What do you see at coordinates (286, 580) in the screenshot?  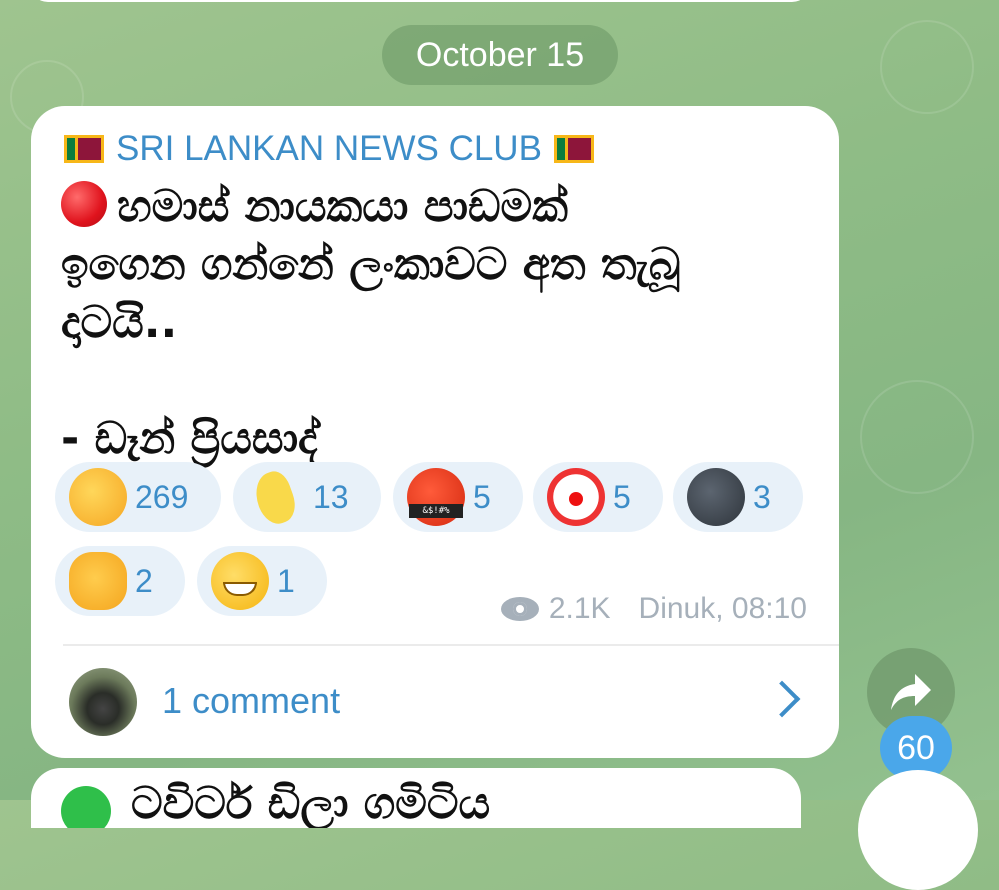 I see `reaction-count: 1` at bounding box center [286, 580].